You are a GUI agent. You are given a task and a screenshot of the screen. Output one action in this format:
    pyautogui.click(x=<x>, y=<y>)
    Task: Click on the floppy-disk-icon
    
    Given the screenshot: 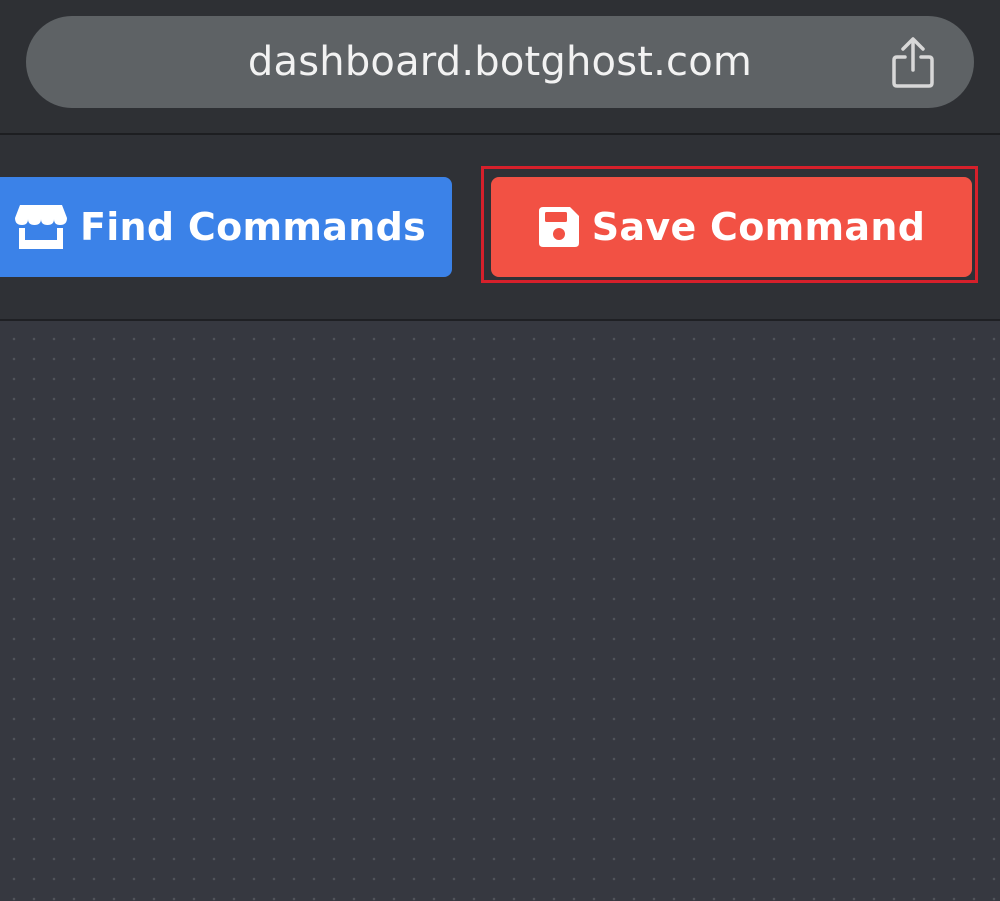 What is the action you would take?
    pyautogui.click(x=559, y=227)
    